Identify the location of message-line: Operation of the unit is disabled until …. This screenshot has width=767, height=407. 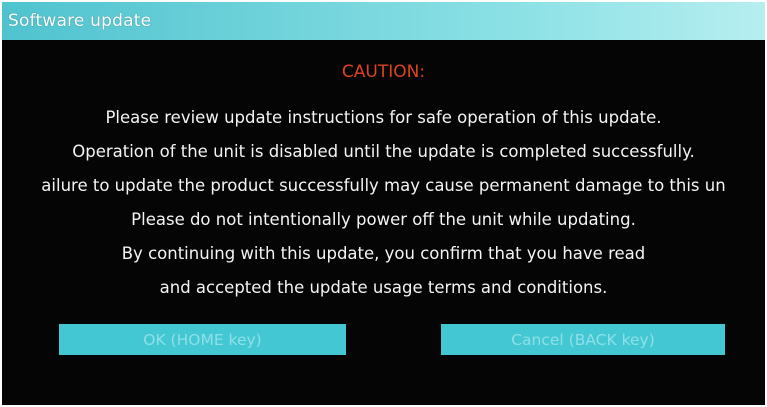
(383, 151).